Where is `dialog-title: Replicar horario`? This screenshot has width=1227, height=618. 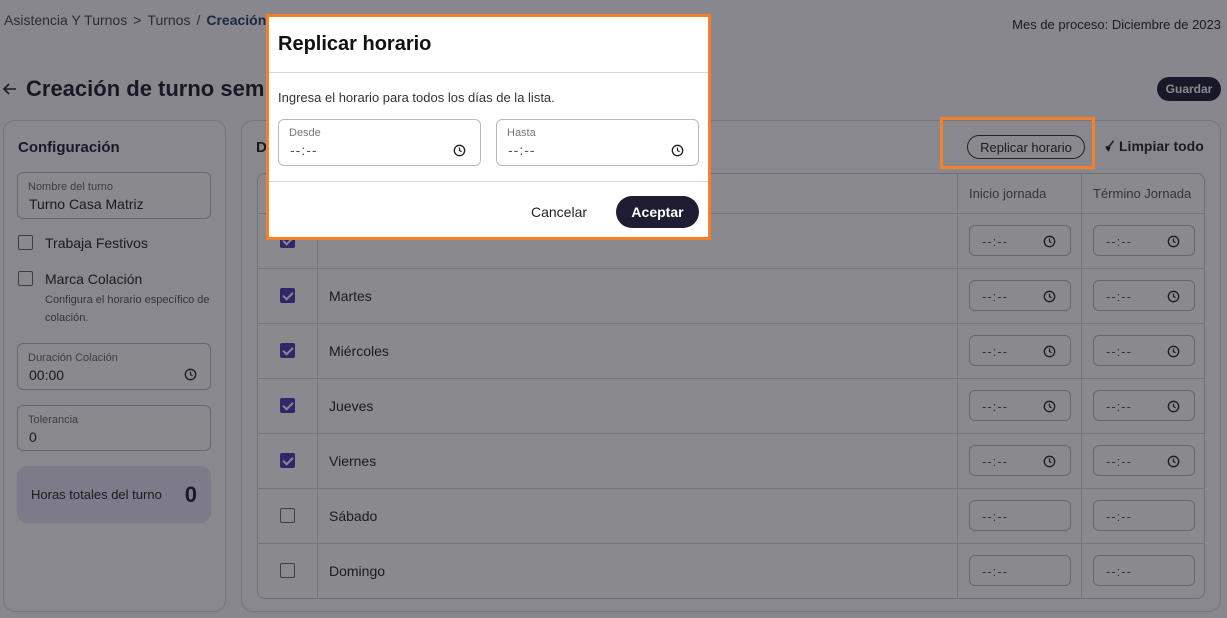
dialog-title: Replicar horario is located at coordinates (355, 44).